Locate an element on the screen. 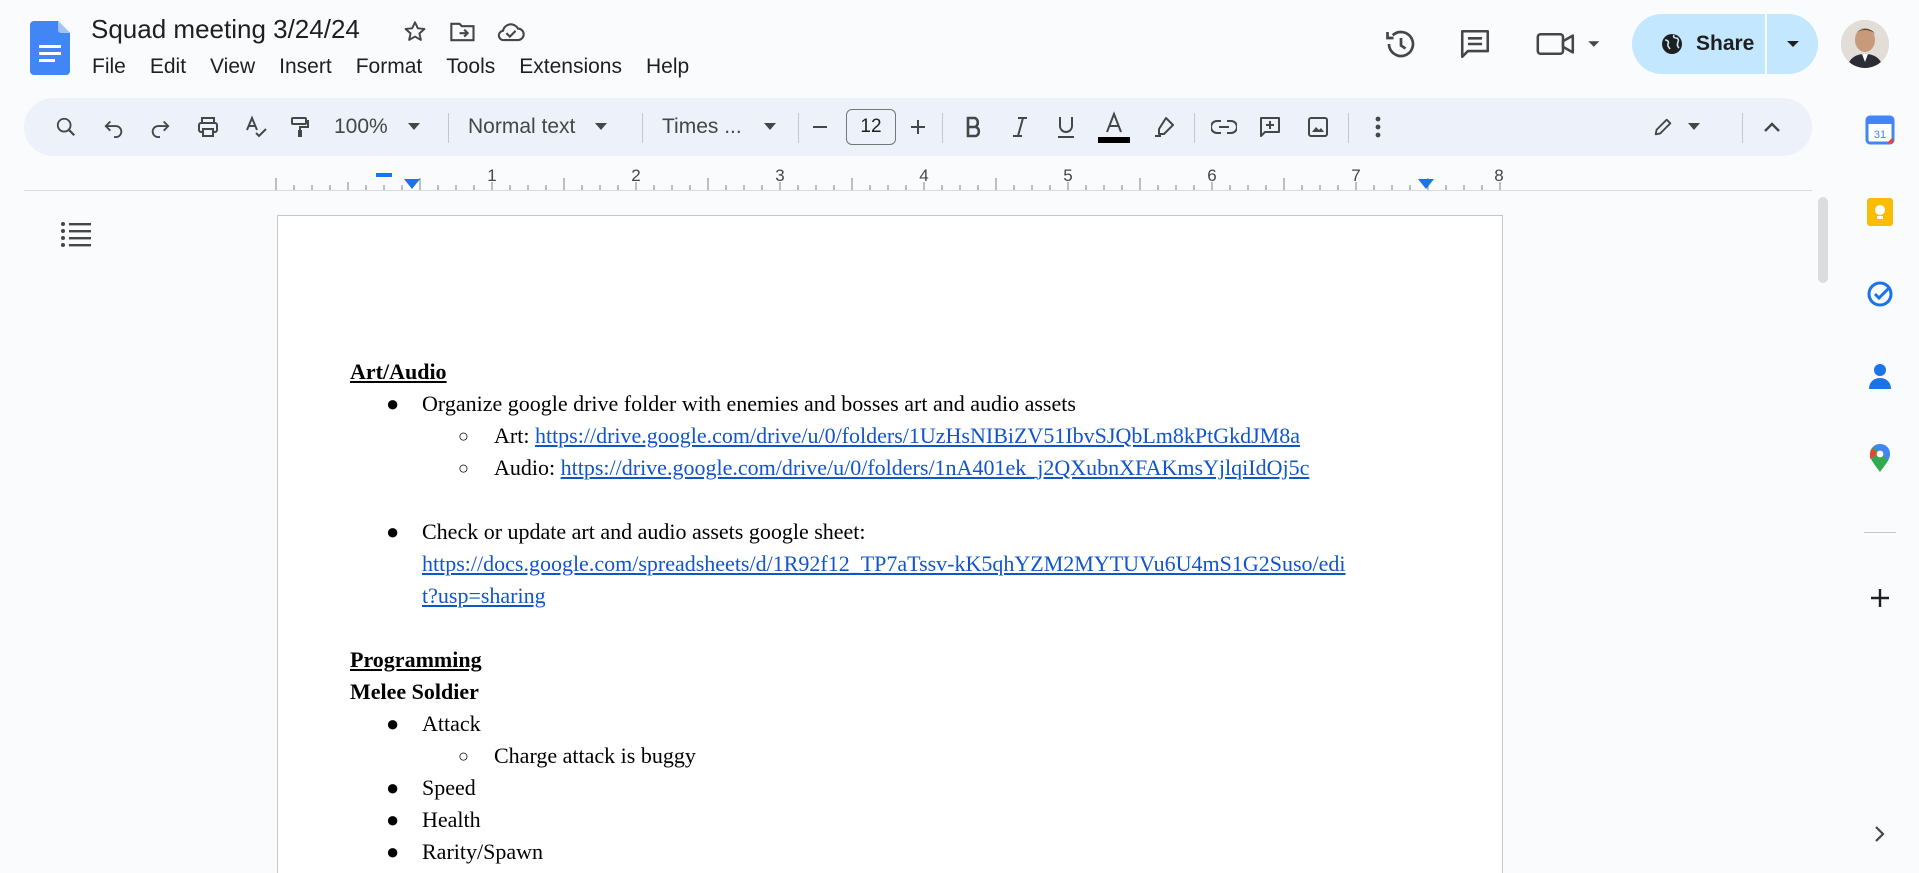 This screenshot has width=1919, height=873. bold-icon is located at coordinates (974, 127).